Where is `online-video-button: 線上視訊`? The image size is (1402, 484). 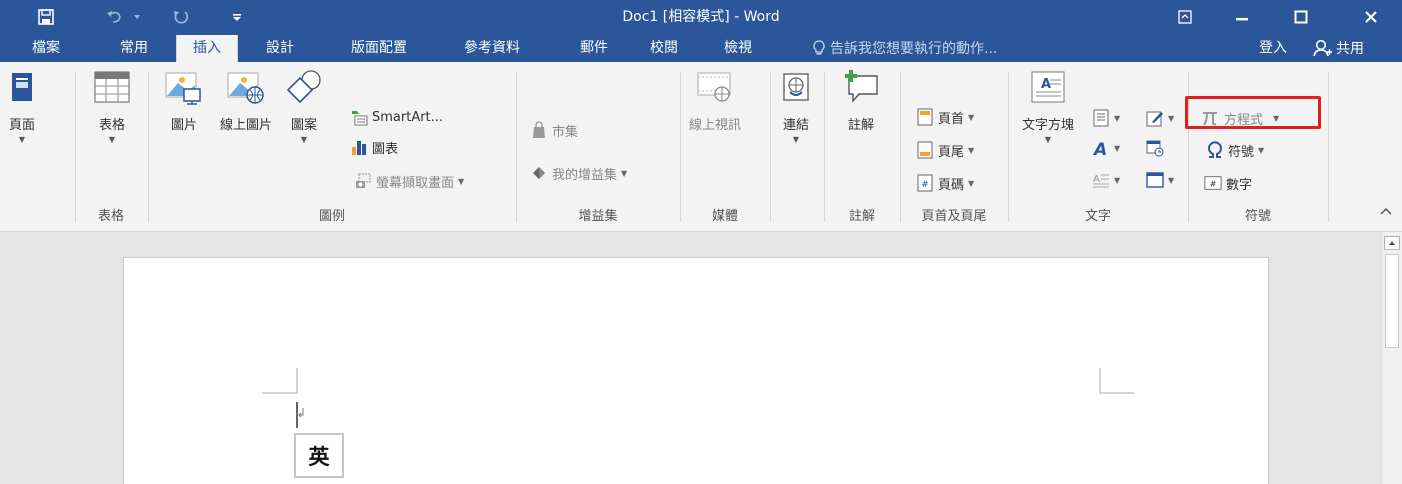
online-video-button: 線上視訊 is located at coordinates (715, 97).